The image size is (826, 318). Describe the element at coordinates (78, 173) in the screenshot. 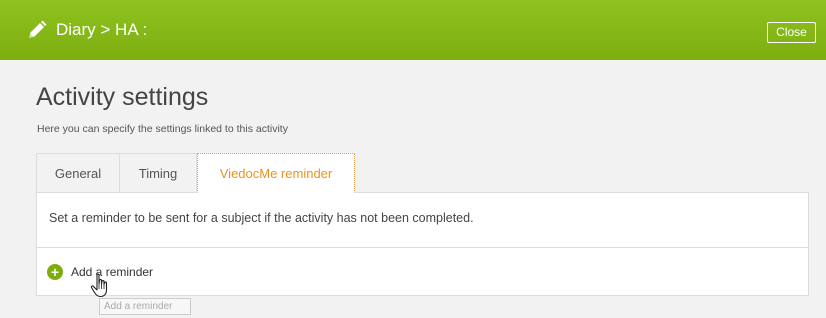

I see `tab-general: General` at that location.